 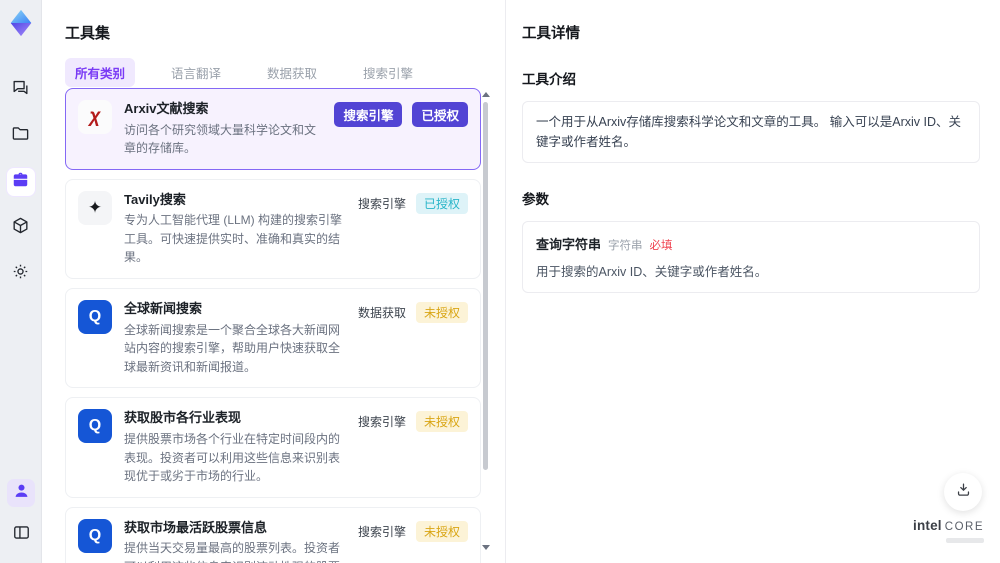 I want to click on category-tabs: 所有类别 语言翻译 数据获取 搜索引擎, so click(x=244, y=72).